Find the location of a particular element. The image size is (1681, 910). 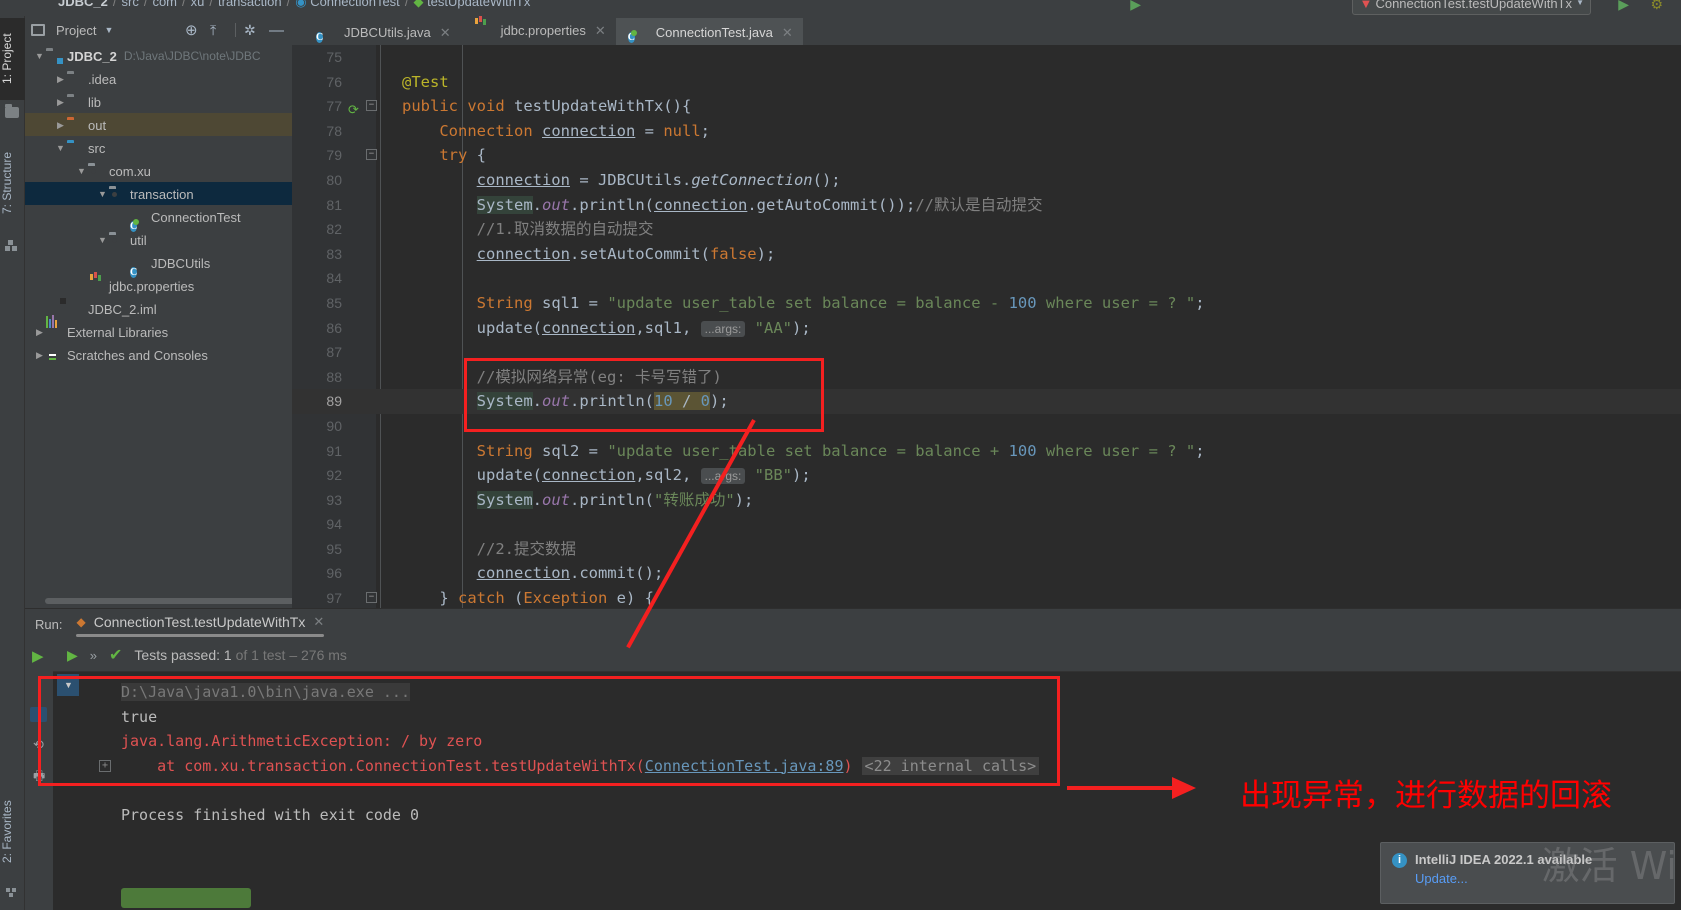

soft-wrap-icon: ⟲ is located at coordinates (38, 745).